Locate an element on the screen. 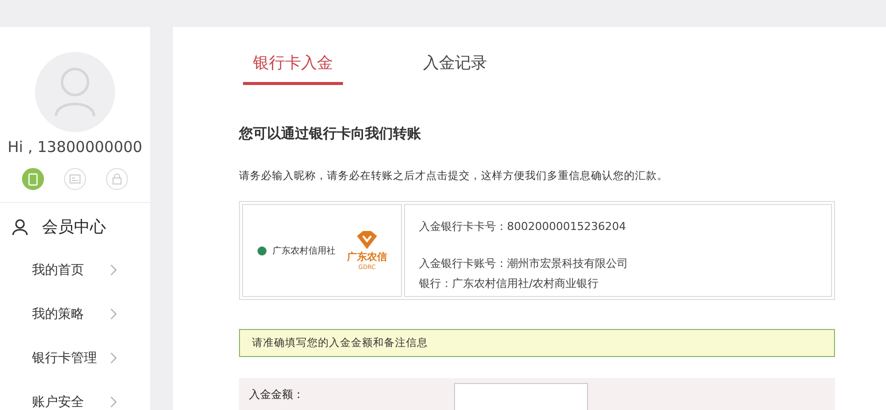  tab: 入金记录 is located at coordinates (455, 69).